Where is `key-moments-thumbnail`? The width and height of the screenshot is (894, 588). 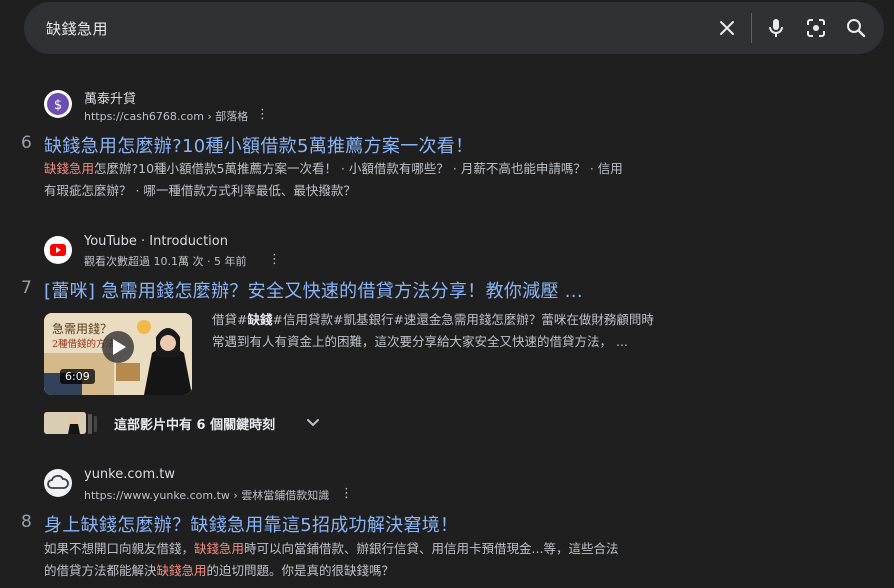 key-moments-thumbnail is located at coordinates (65, 423).